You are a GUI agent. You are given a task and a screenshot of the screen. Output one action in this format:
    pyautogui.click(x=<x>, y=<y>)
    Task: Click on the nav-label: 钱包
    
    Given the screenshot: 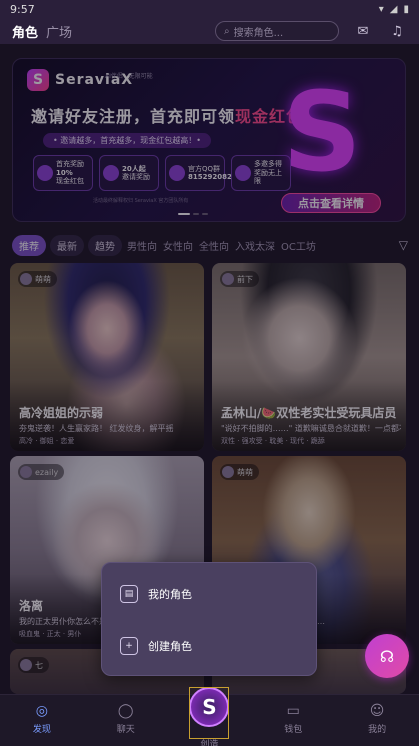 What is the action you would take?
    pyautogui.click(x=293, y=730)
    